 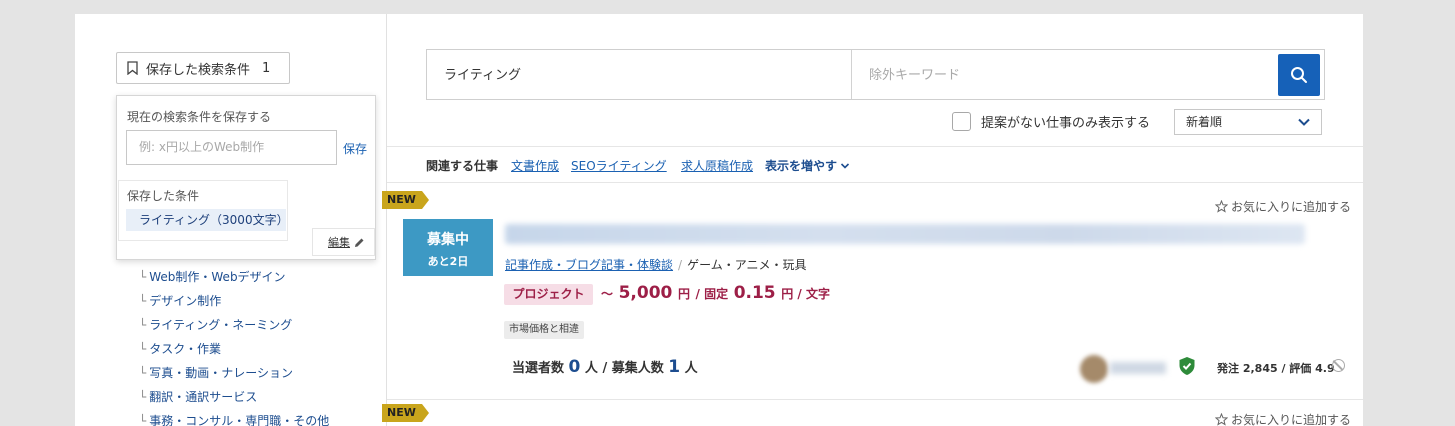 I want to click on search-icon, so click(x=1299, y=75).